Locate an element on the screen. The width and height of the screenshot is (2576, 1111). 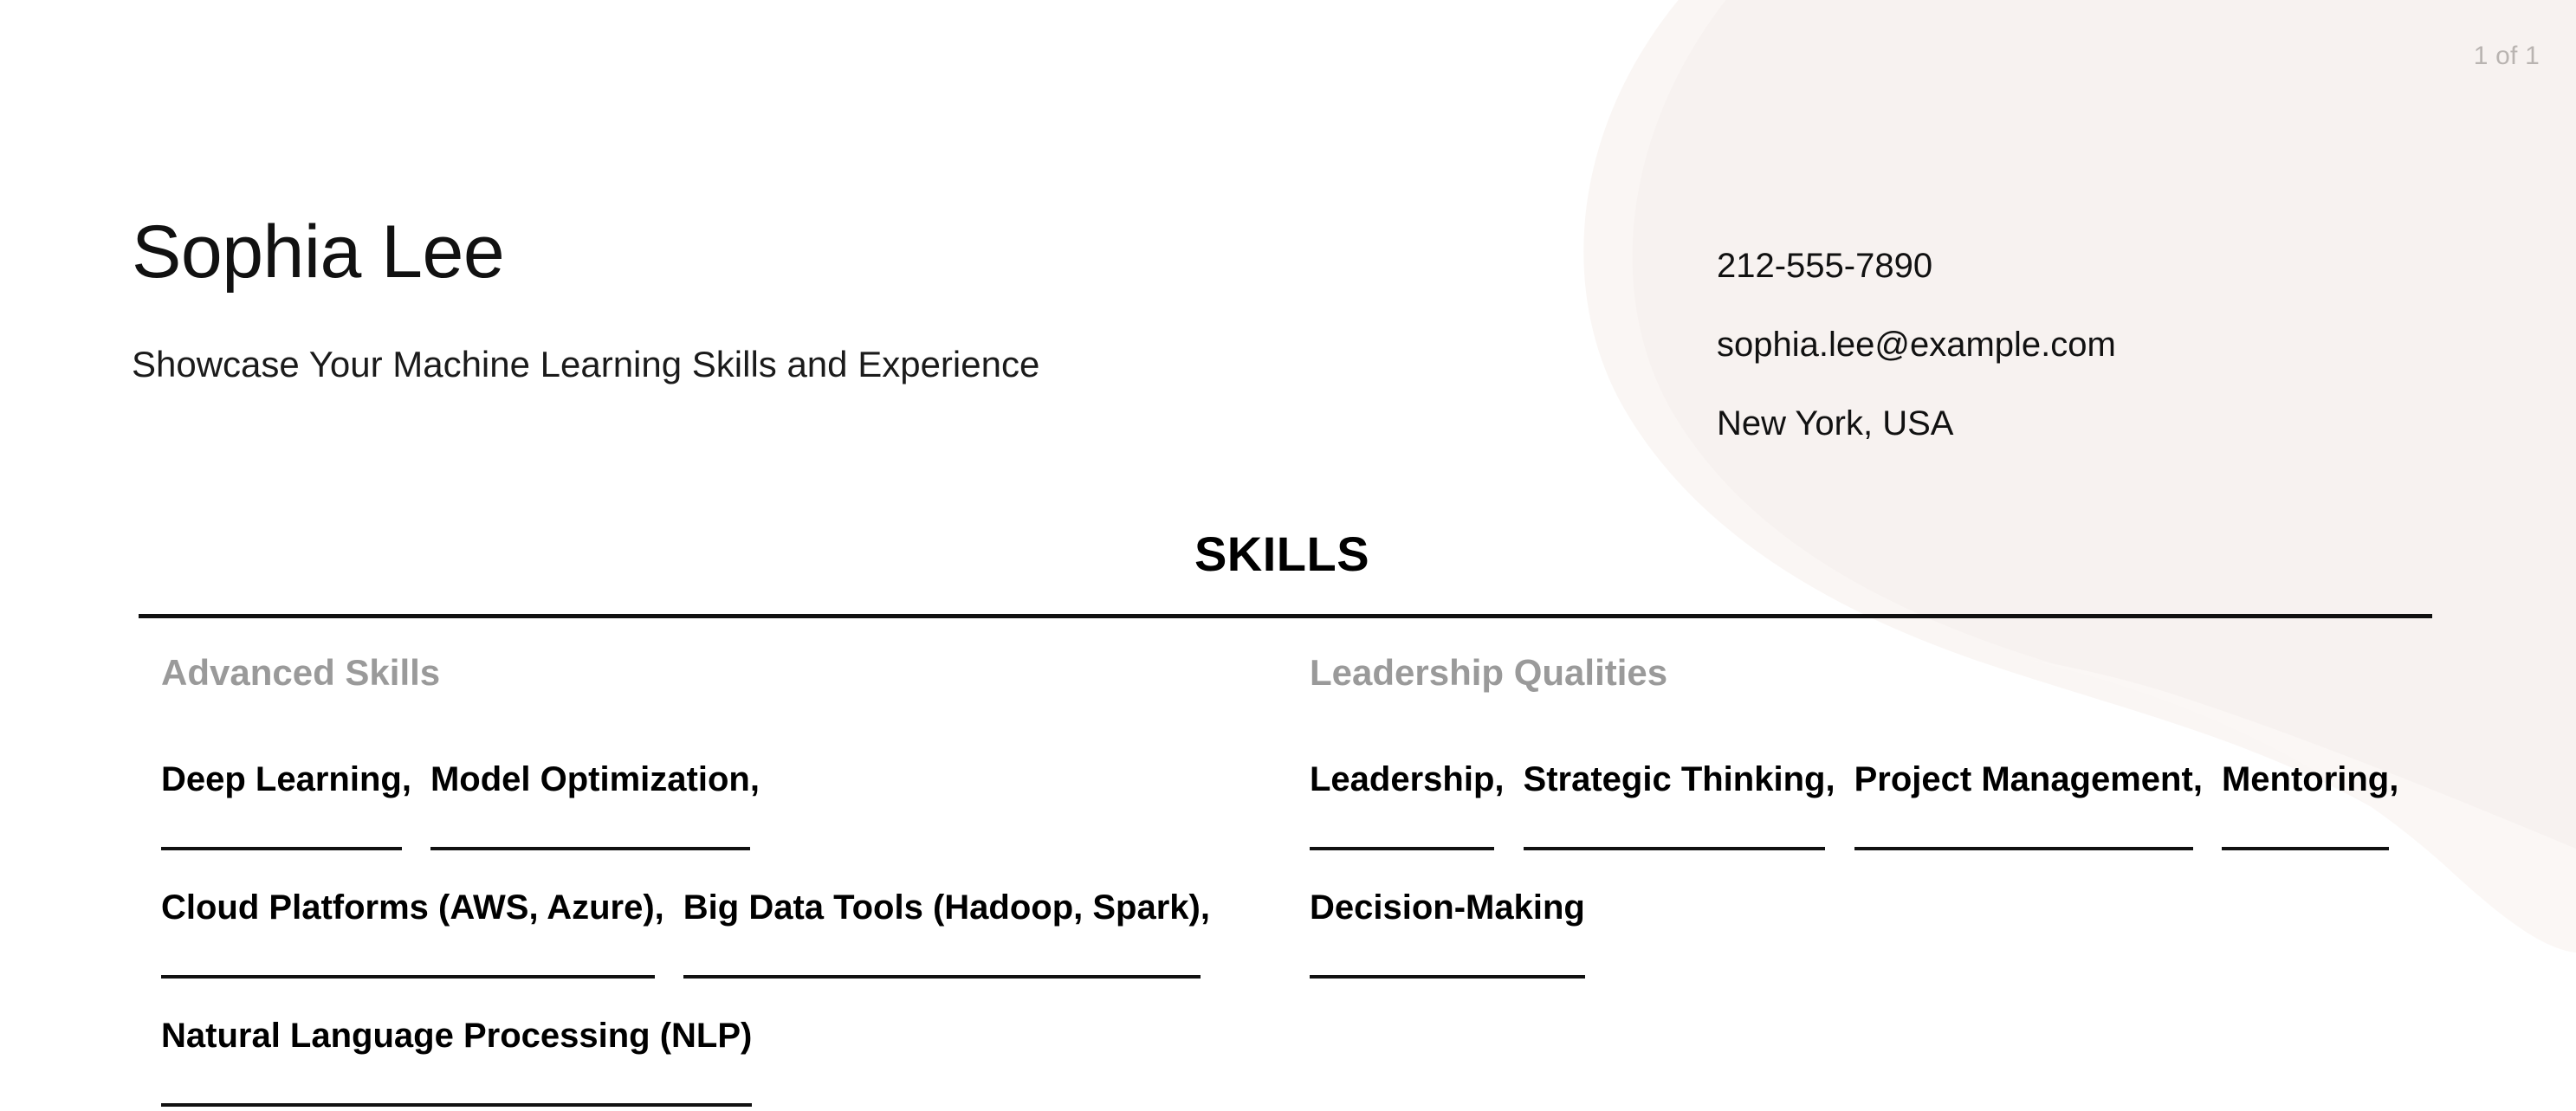
skill-name: Natural Language Processing (NLP) is located at coordinates (457, 1043).